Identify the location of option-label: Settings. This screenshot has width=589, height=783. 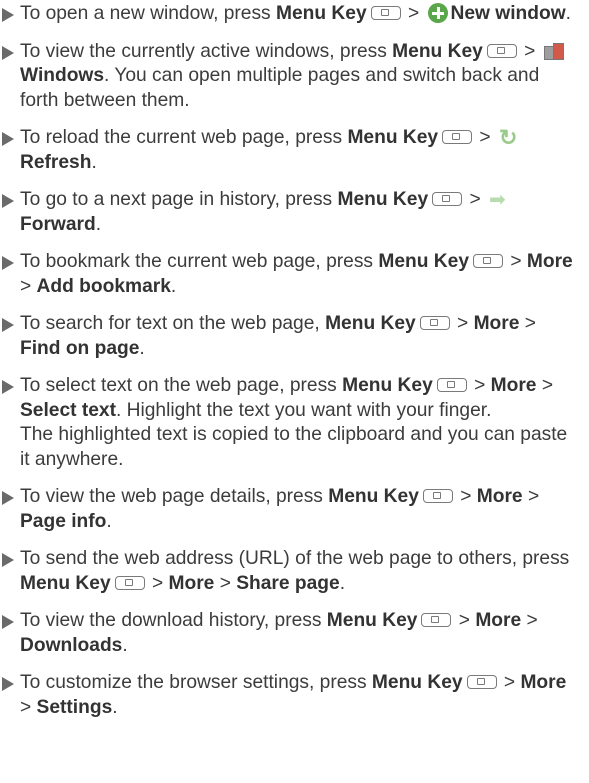
(74, 707).